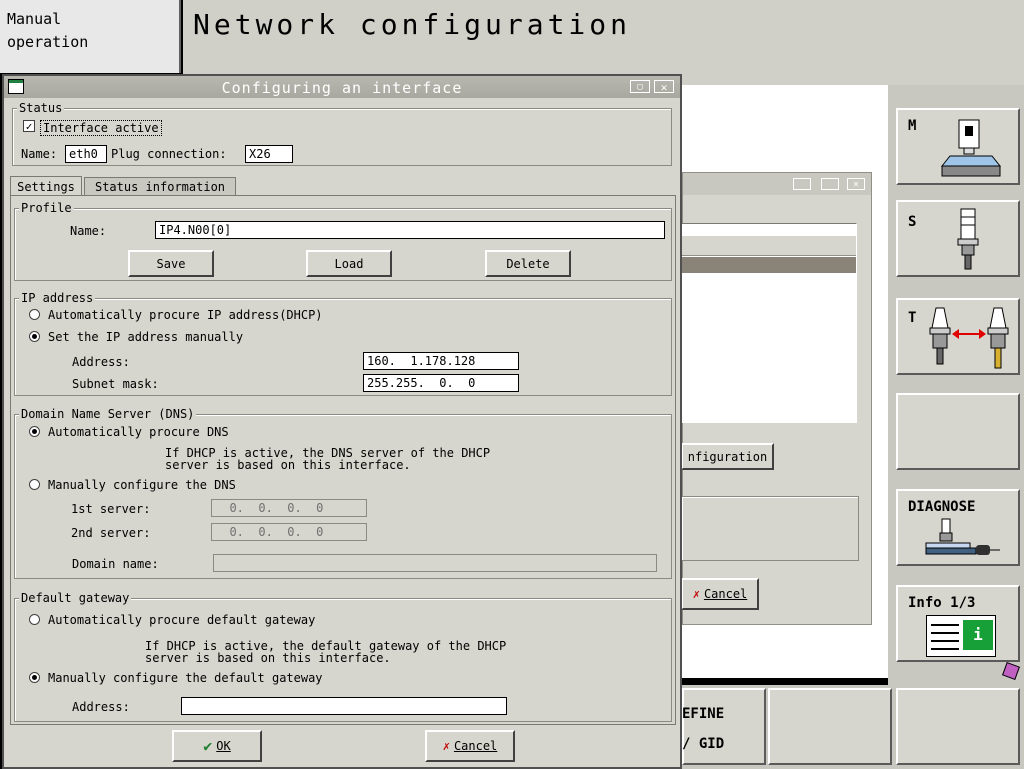 The image size is (1024, 769). Describe the element at coordinates (268, 658) in the screenshot. I see `gateway-note-line2: server is based on this interface.` at that location.